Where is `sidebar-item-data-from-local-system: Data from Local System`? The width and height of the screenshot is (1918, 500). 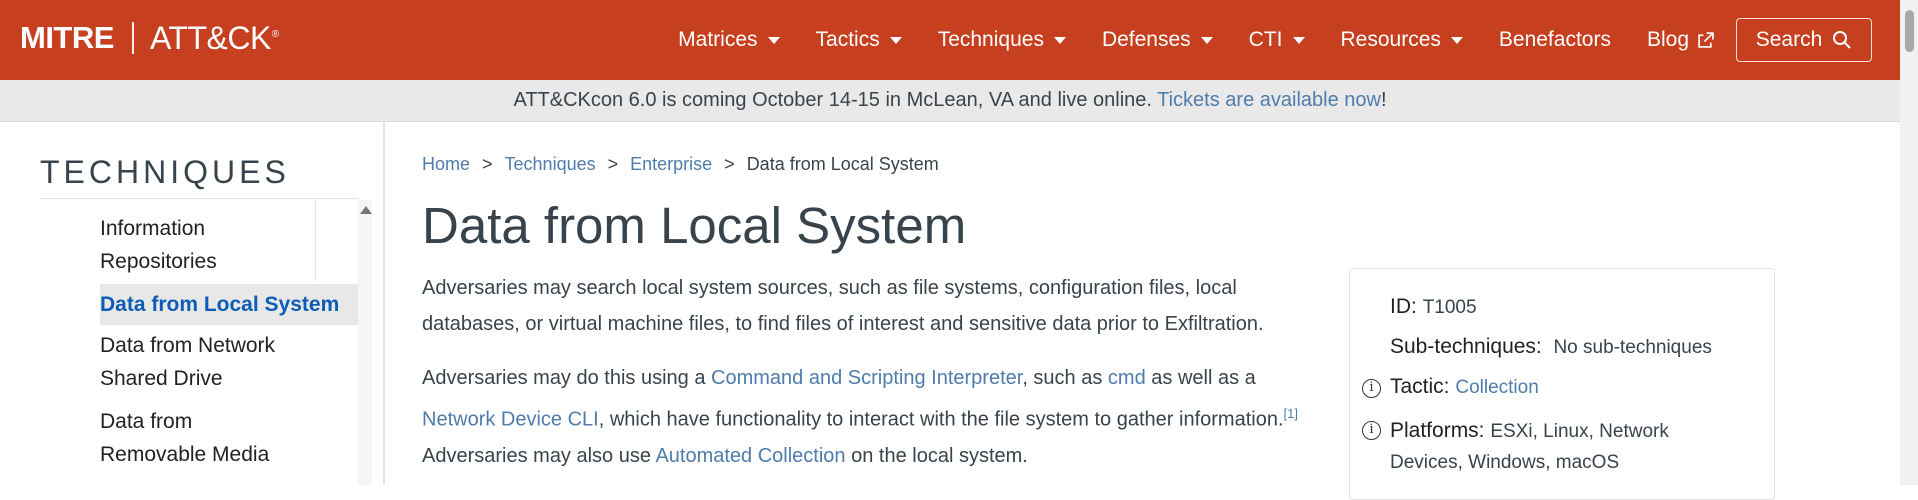
sidebar-item-data-from-local-system: Data from Local System is located at coordinates (230, 304).